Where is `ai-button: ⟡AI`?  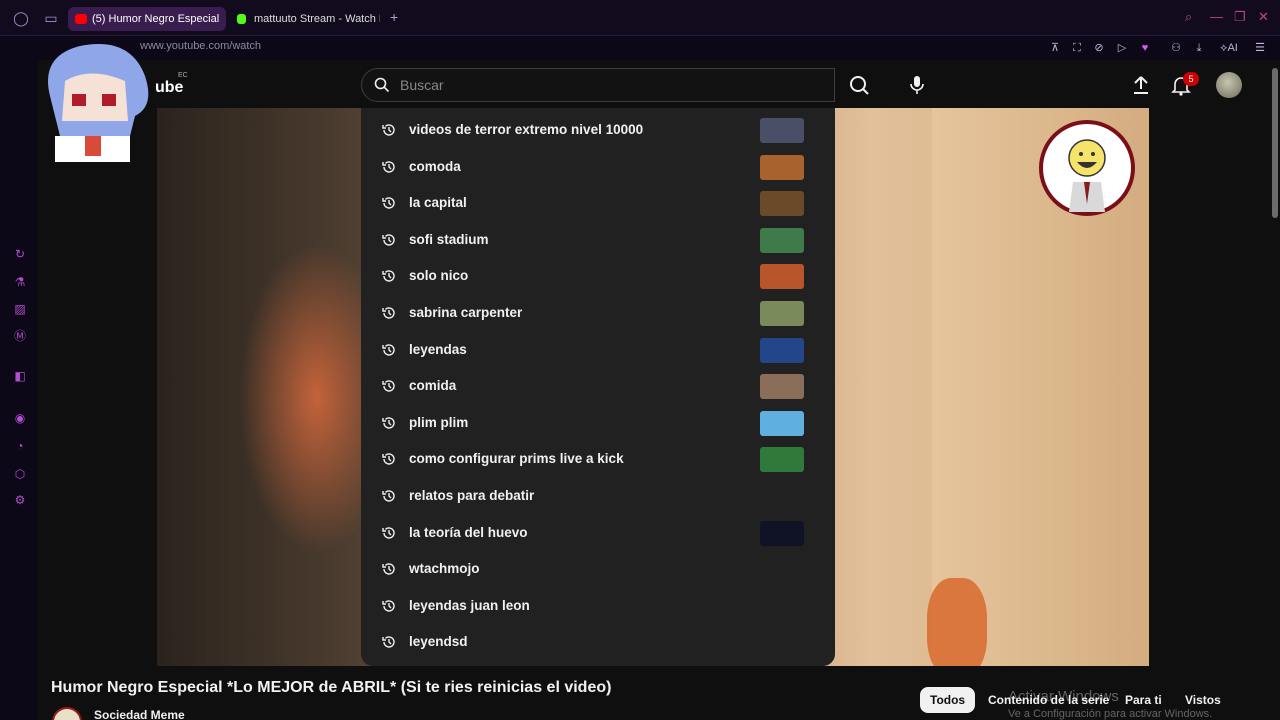 ai-button: ⟡AI is located at coordinates (1229, 48).